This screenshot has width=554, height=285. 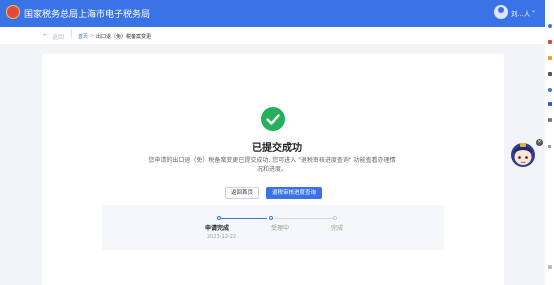 What do you see at coordinates (277, 13) in the screenshot?
I see `top-header: 国家税务总局上海市电子税务局 刘...人 ⌄` at bounding box center [277, 13].